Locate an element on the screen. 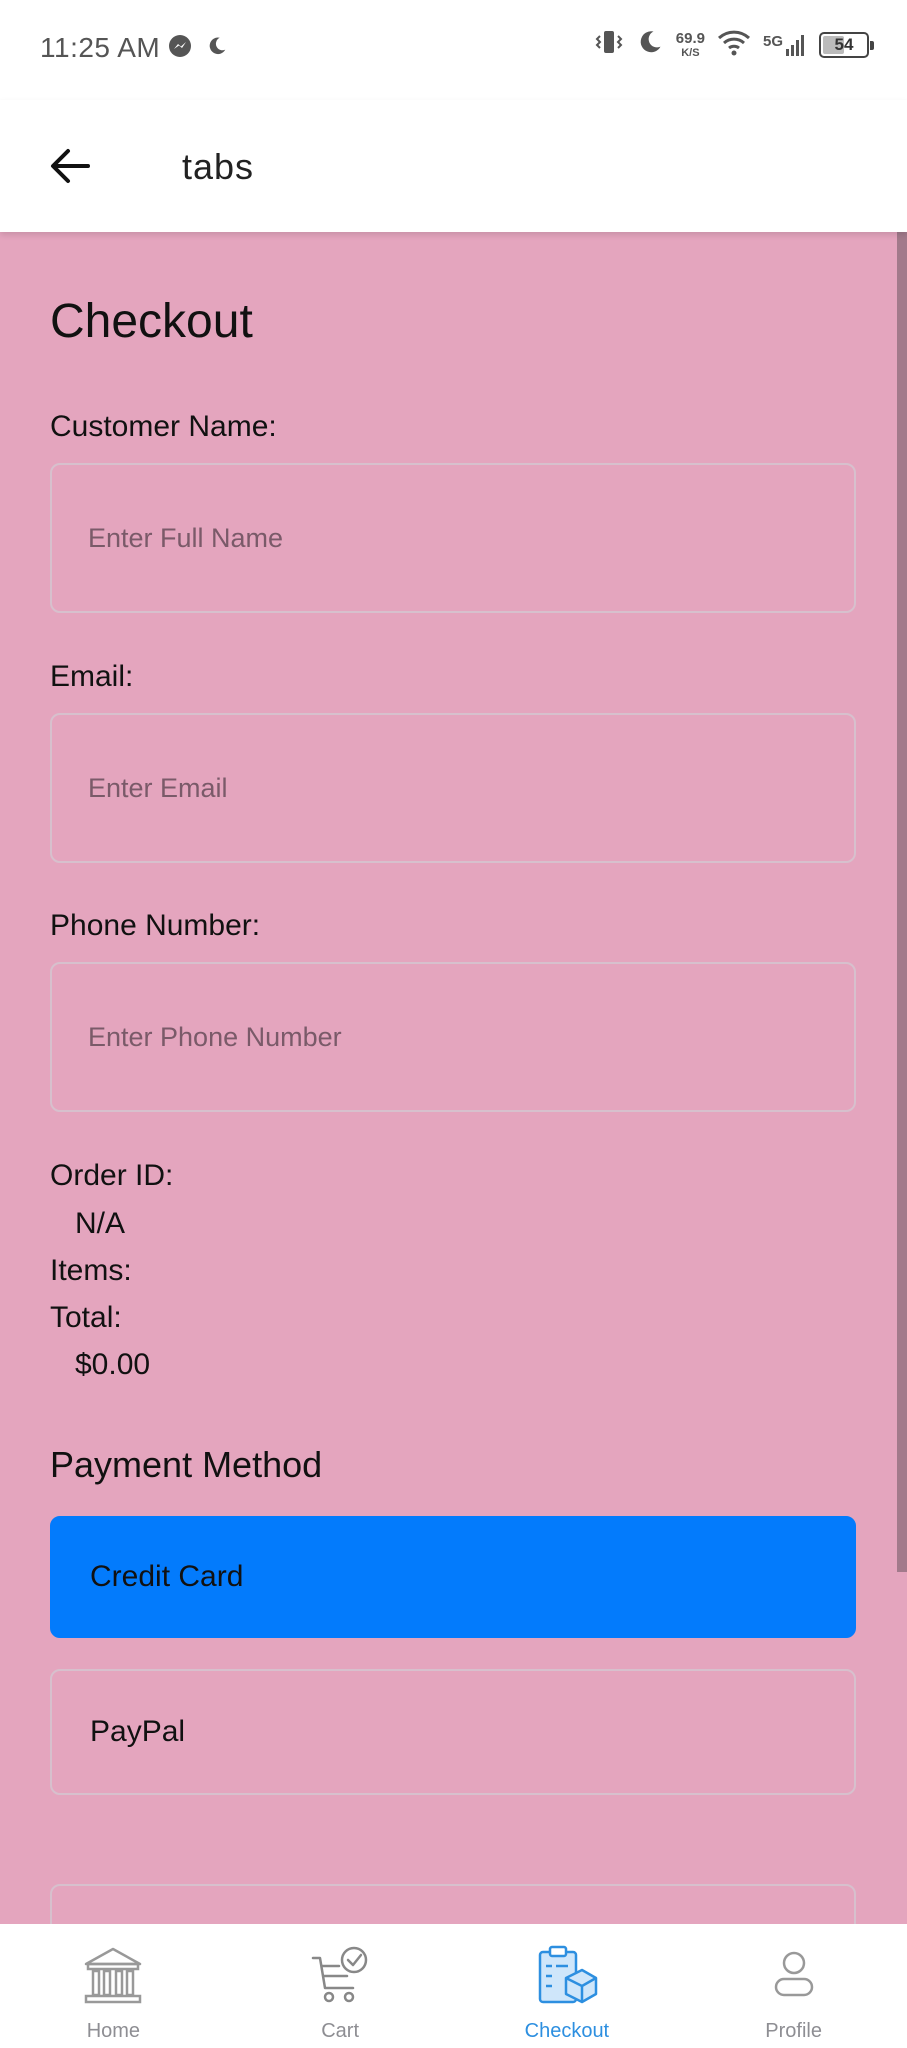  messenger-icon is located at coordinates (180, 48).